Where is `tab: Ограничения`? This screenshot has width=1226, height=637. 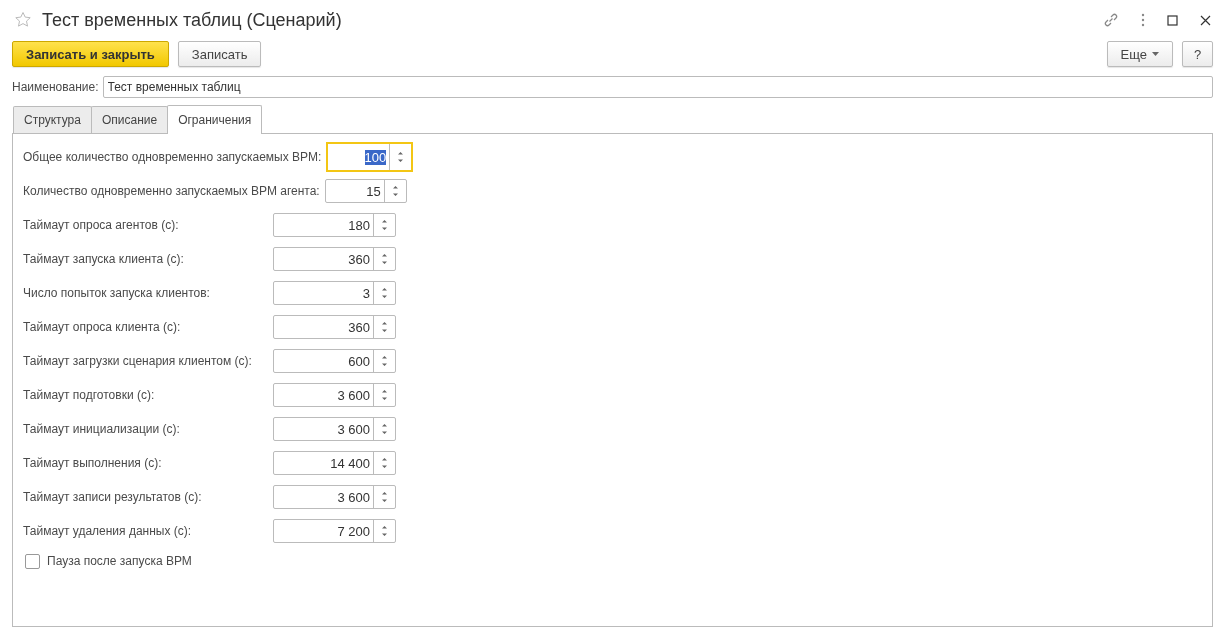
tab: Ограничения is located at coordinates (215, 119).